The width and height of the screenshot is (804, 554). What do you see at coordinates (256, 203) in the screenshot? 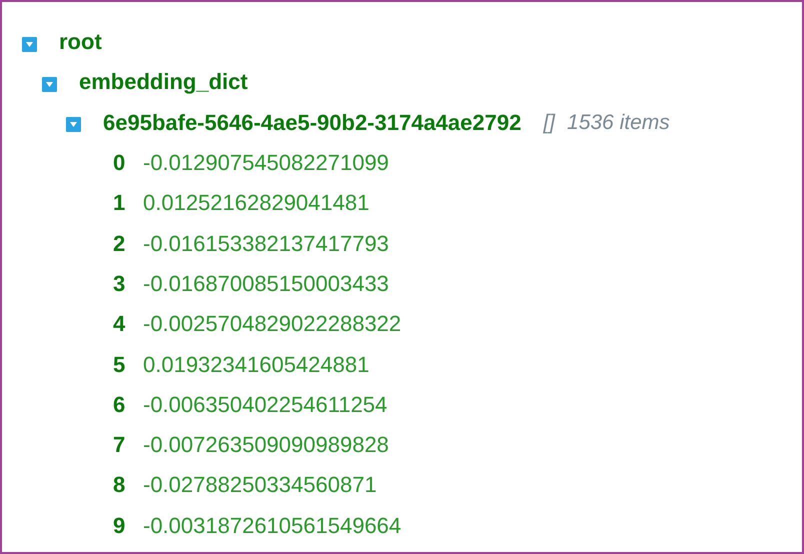
I see `item-value: 0.01252162829041481` at bounding box center [256, 203].